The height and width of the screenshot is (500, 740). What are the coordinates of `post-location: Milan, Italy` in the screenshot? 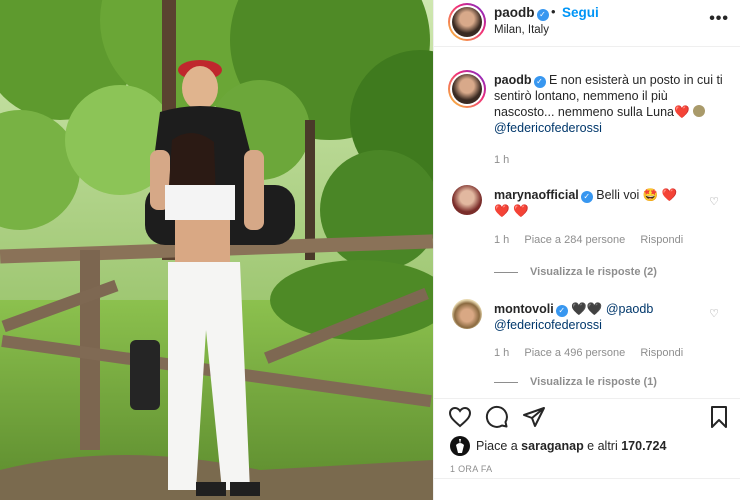 It's located at (521, 30).